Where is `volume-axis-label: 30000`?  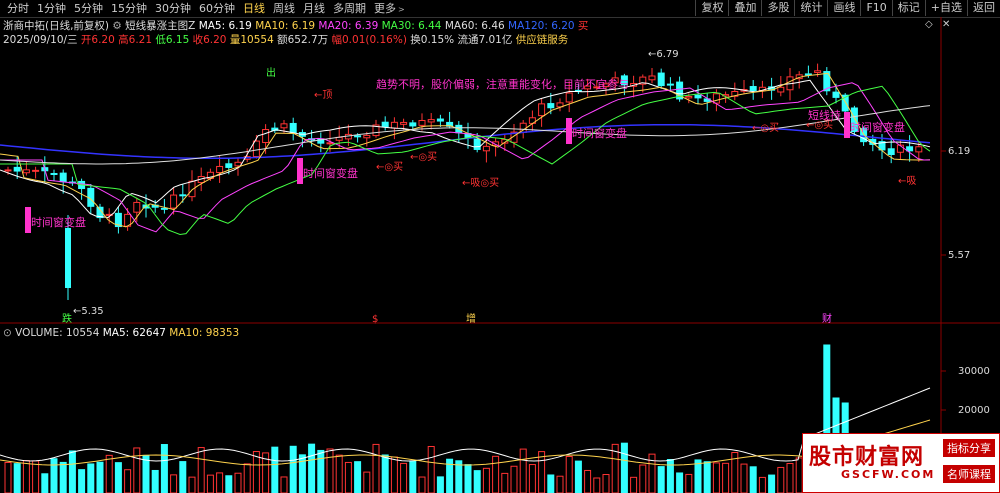
volume-axis-label: 30000 is located at coordinates (974, 371).